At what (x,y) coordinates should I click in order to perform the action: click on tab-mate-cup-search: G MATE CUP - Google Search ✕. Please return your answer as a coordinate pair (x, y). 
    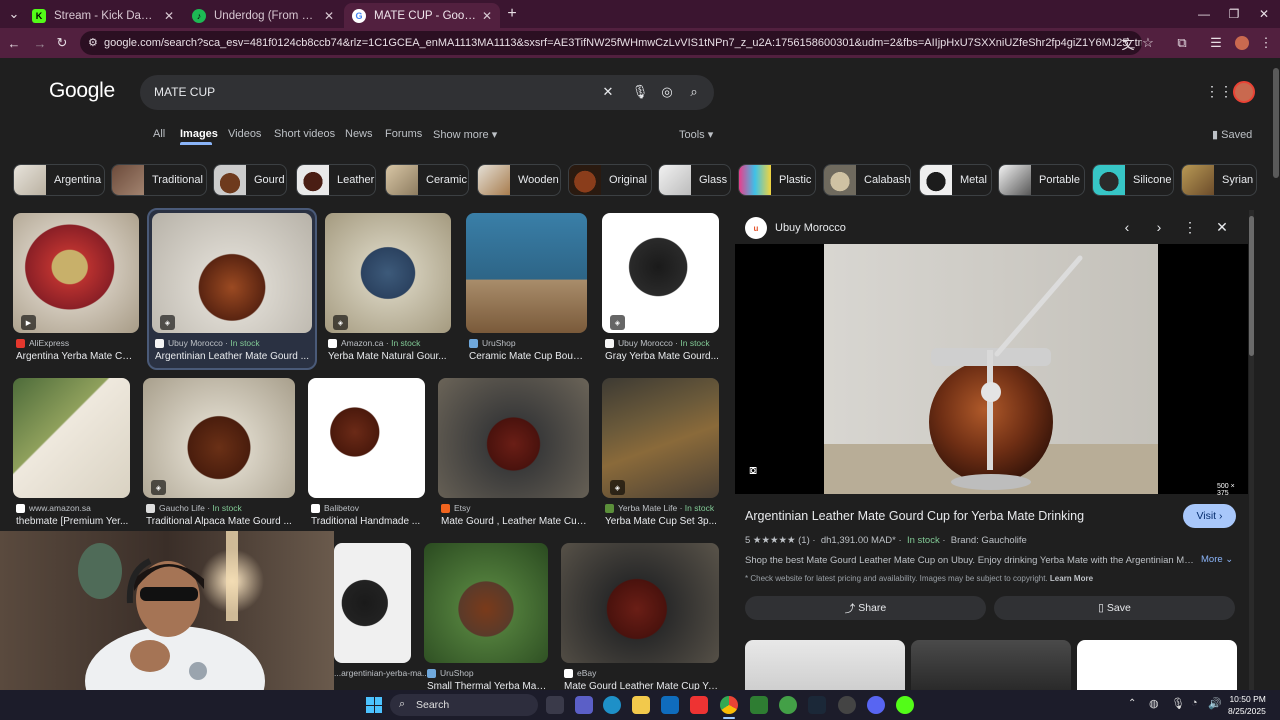
    Looking at the image, I should click on (422, 15).